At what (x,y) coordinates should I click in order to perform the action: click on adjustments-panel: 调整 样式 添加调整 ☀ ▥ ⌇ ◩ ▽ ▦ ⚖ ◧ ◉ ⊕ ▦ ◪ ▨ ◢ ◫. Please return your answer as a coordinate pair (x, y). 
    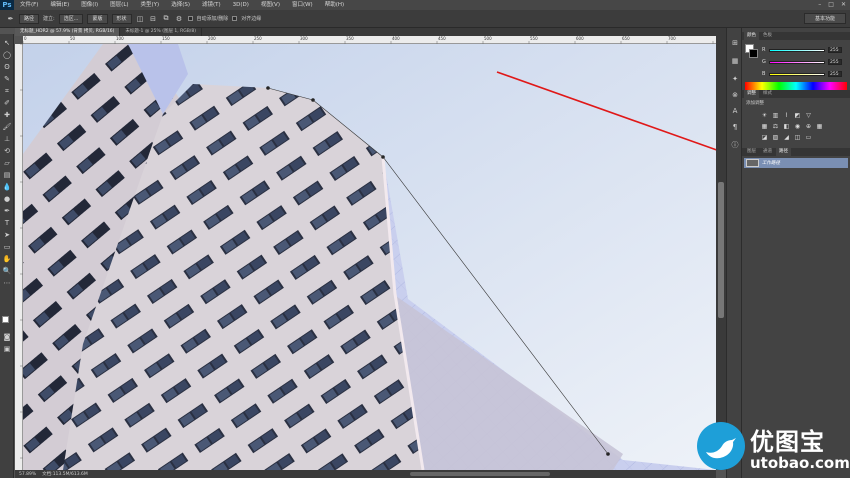
    Looking at the image, I should click on (796, 120).